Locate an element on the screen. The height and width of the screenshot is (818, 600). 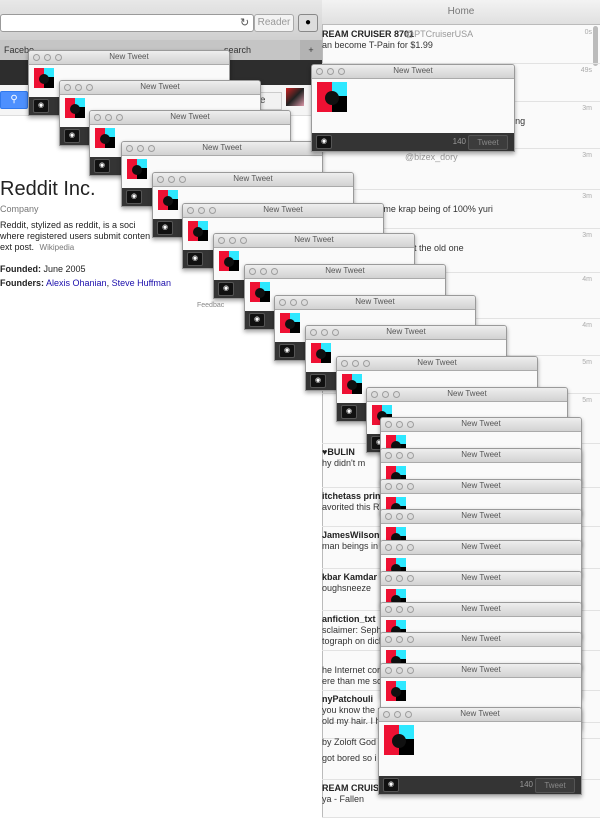
tweet-text: oughsneeze is located at coordinates (347, 588).